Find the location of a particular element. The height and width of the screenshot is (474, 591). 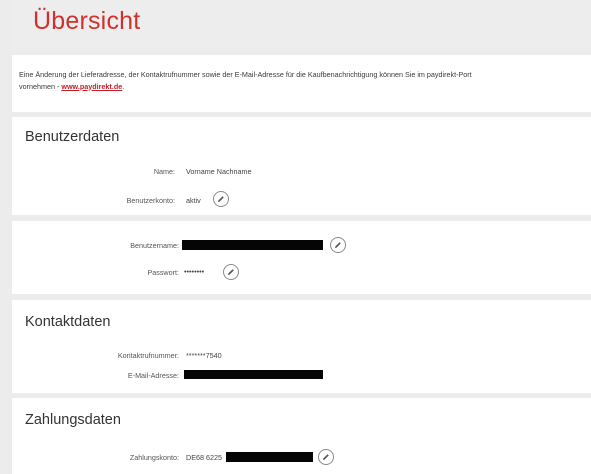

password-label: Passwort: is located at coordinates (163, 272).